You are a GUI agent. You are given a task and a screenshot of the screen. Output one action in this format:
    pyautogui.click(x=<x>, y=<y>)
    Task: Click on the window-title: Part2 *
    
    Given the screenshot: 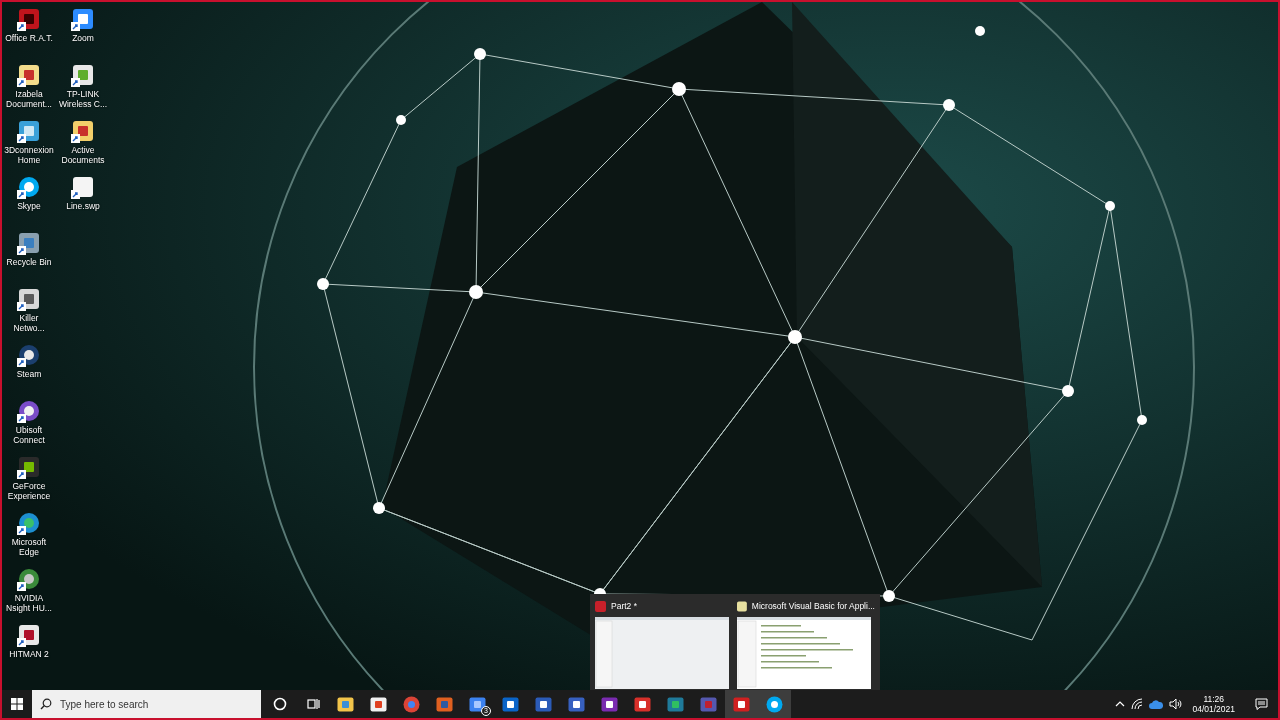 What is the action you would take?
    pyautogui.click(x=624, y=606)
    